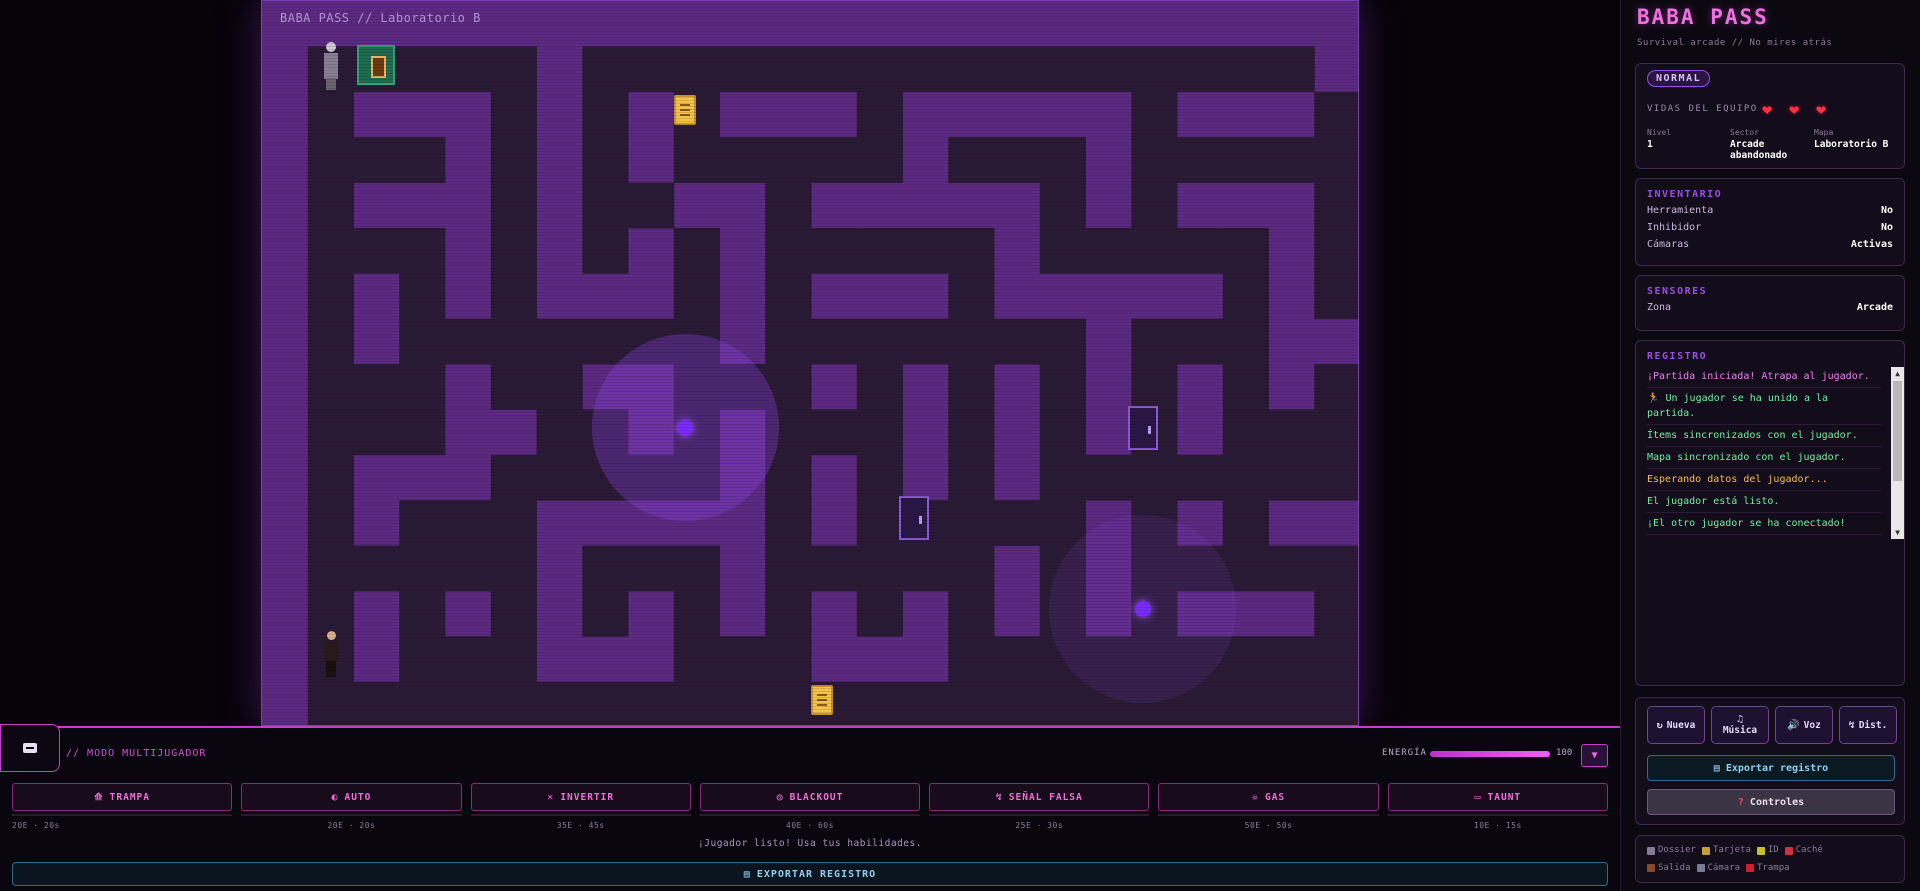  Describe the element at coordinates (1764, 406) in the screenshot. I see `log-entry: 🏃 Un jugador se ha unido a la partida.` at that location.